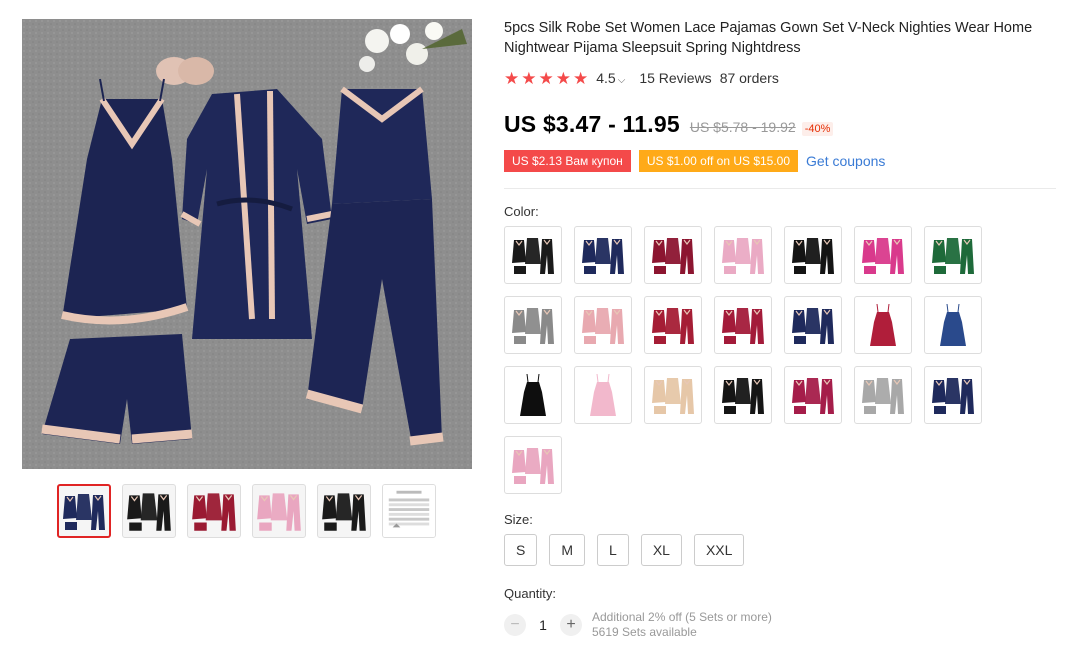 The width and height of the screenshot is (1069, 654). Describe the element at coordinates (817, 129) in the screenshot. I see `discount-badge: -40%` at that location.